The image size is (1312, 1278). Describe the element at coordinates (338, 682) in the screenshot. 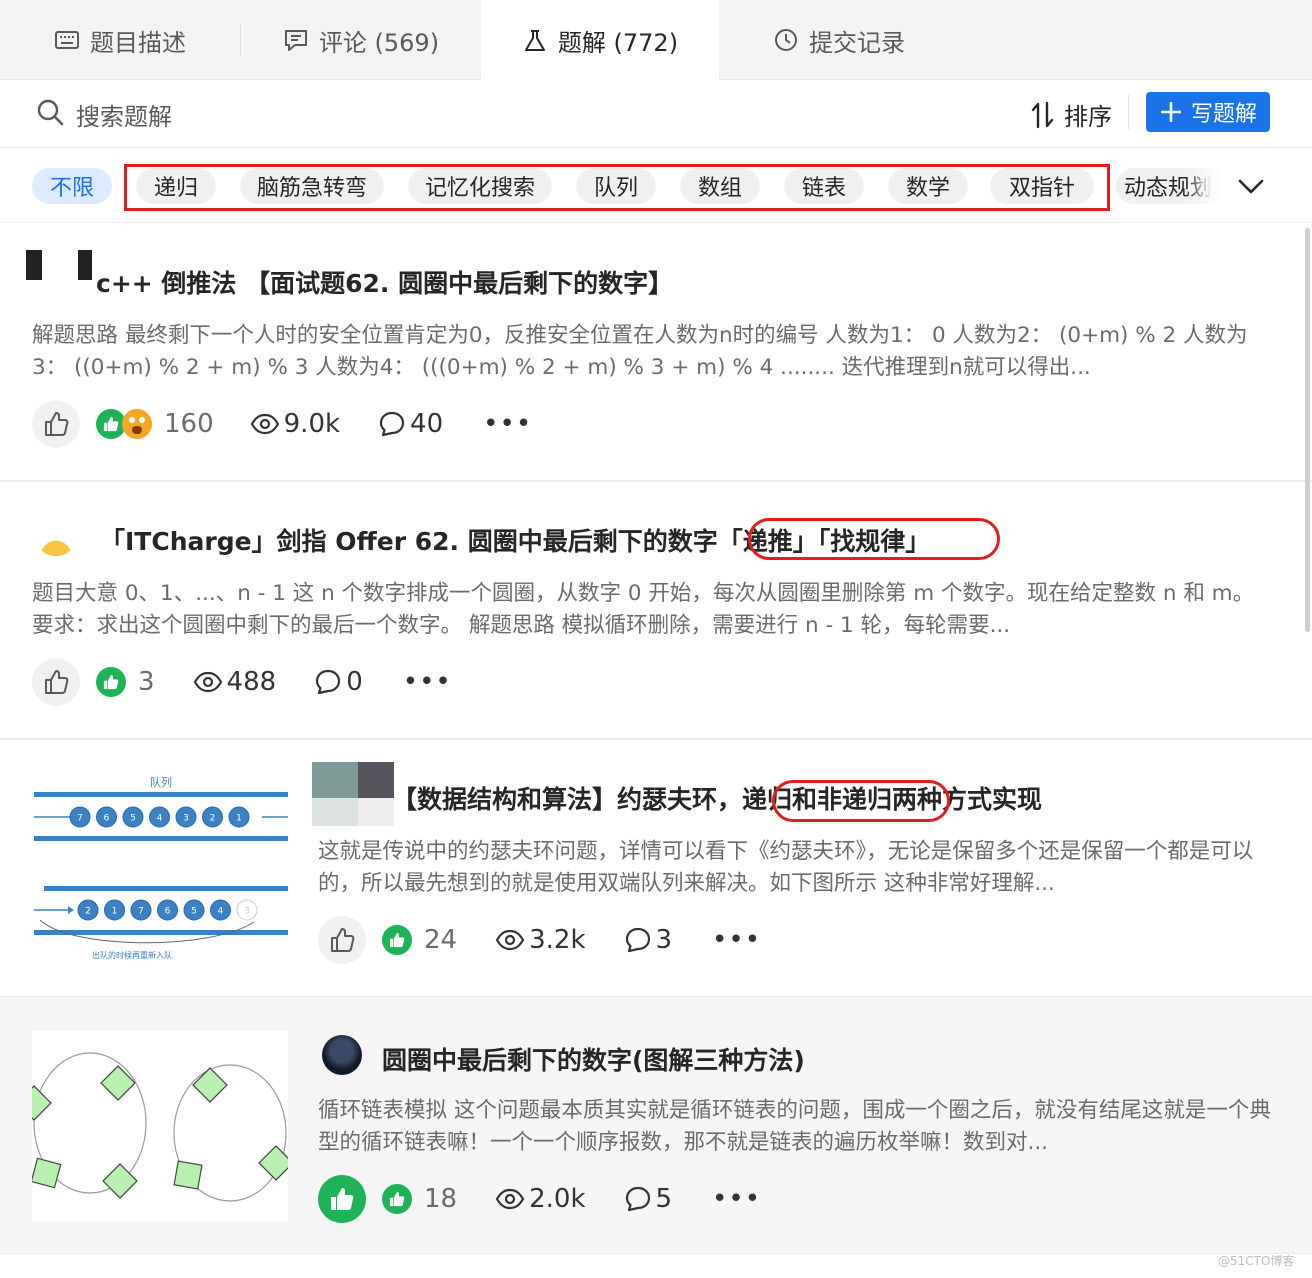

I see `comment-count: 0` at that location.